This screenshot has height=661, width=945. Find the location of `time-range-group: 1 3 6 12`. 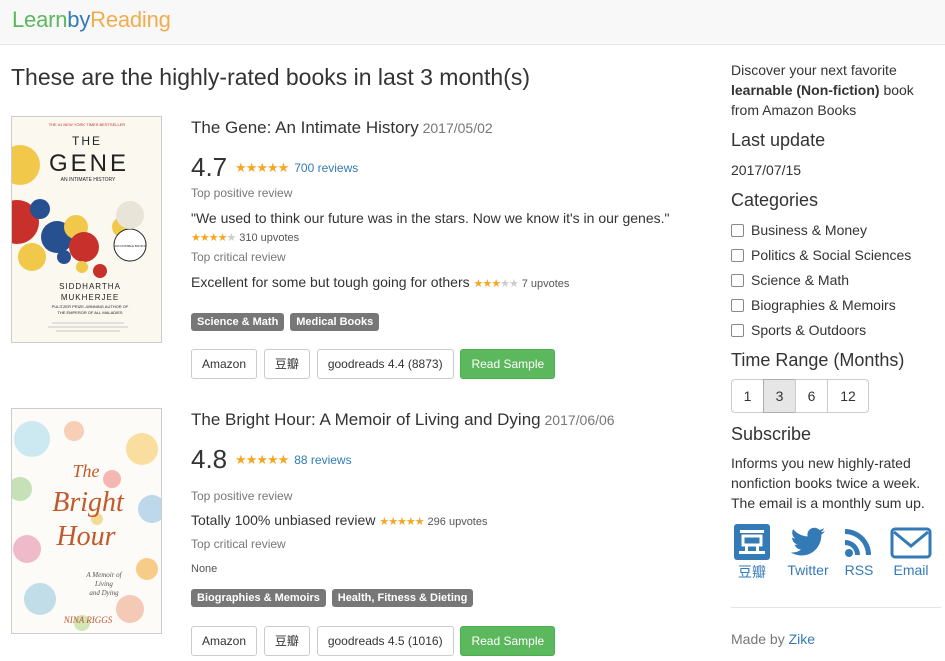

time-range-group: 1 3 6 12 is located at coordinates (800, 396).